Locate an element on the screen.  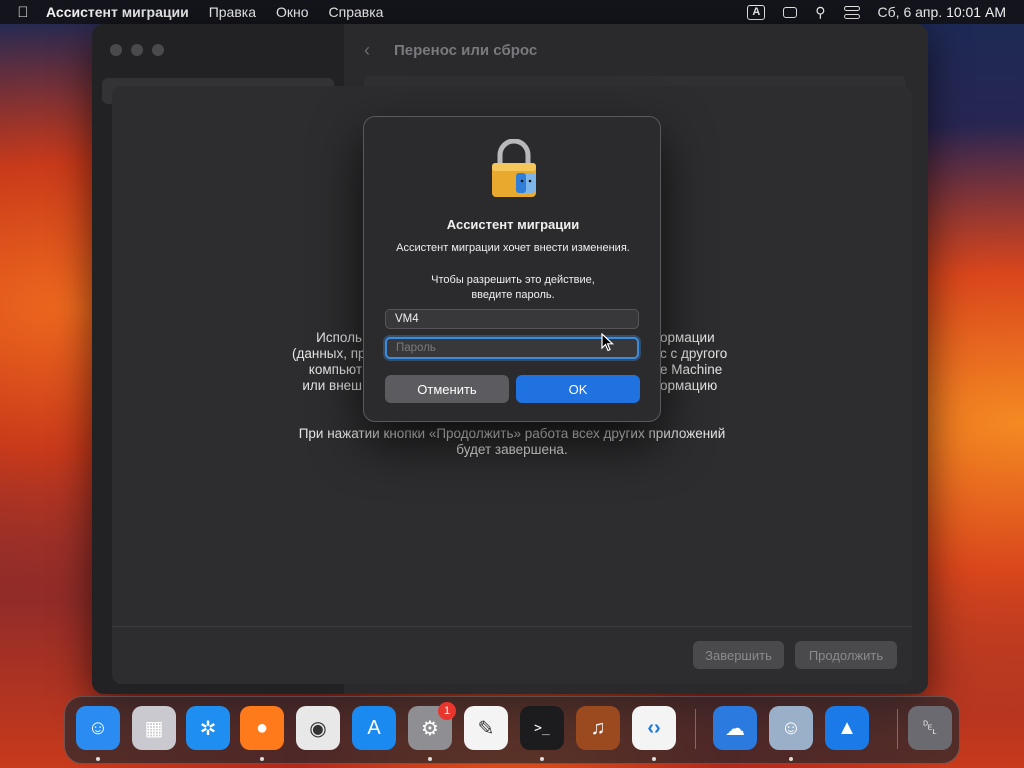
dock-glyph: ♫ is located at coordinates (598, 727).